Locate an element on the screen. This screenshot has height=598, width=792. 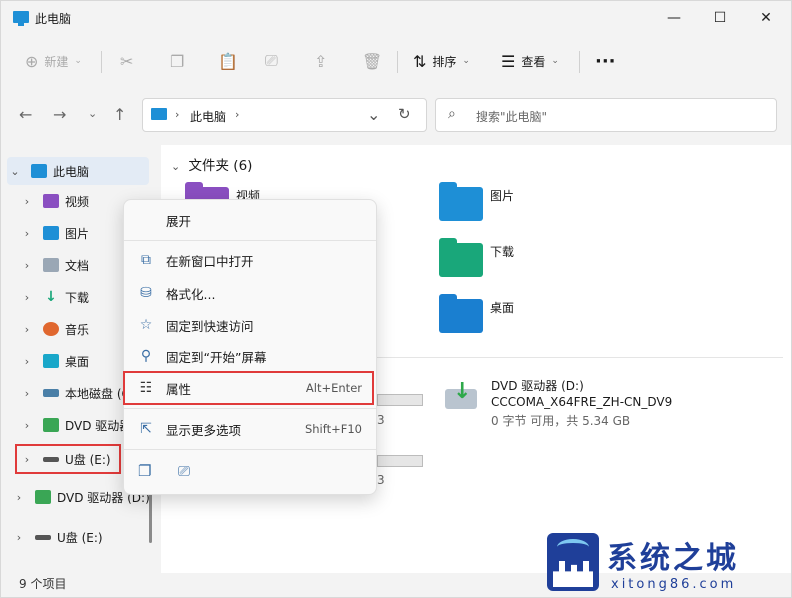
delete-button: 🗑 is located at coordinates (372, 61).